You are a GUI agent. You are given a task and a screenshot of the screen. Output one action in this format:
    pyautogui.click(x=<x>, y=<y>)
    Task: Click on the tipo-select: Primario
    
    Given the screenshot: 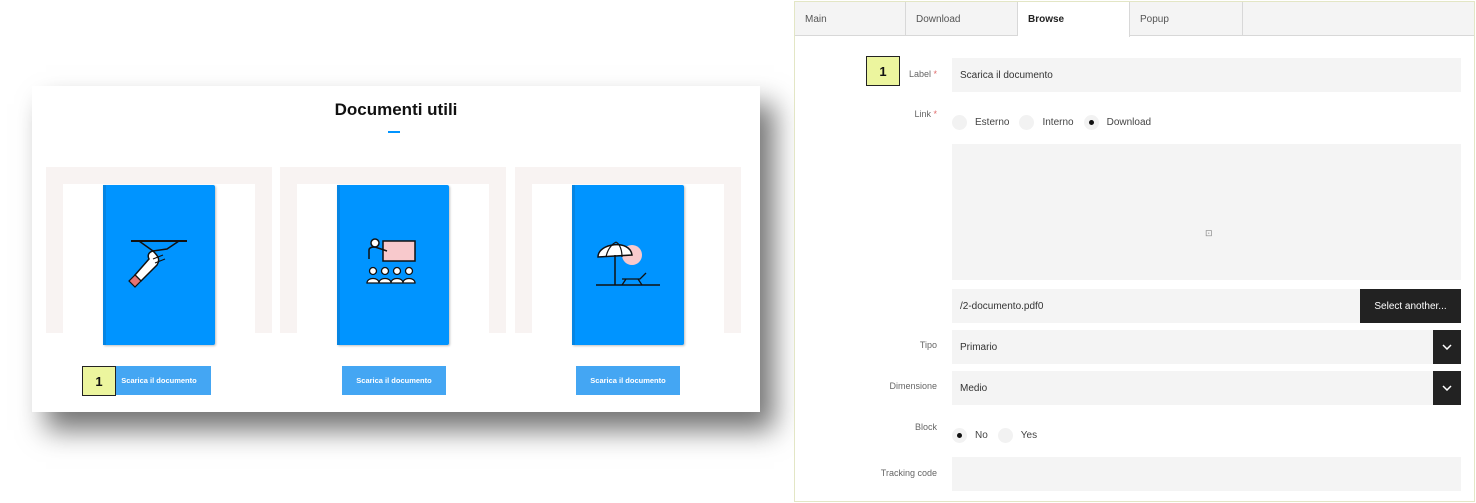 What is the action you would take?
    pyautogui.click(x=1206, y=347)
    